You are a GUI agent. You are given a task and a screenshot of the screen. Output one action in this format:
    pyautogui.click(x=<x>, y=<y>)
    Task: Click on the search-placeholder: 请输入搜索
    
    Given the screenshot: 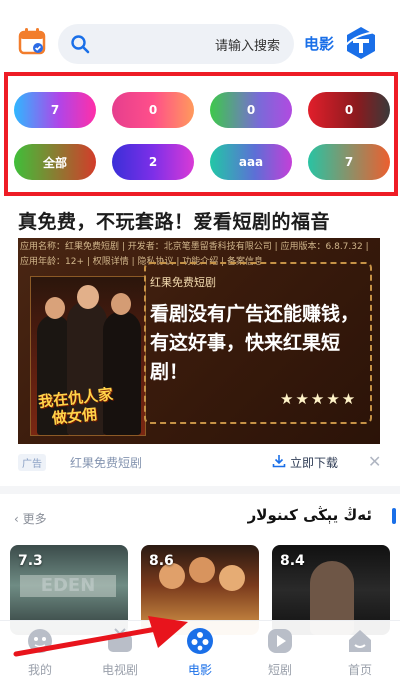 What is the action you would take?
    pyautogui.click(x=247, y=46)
    